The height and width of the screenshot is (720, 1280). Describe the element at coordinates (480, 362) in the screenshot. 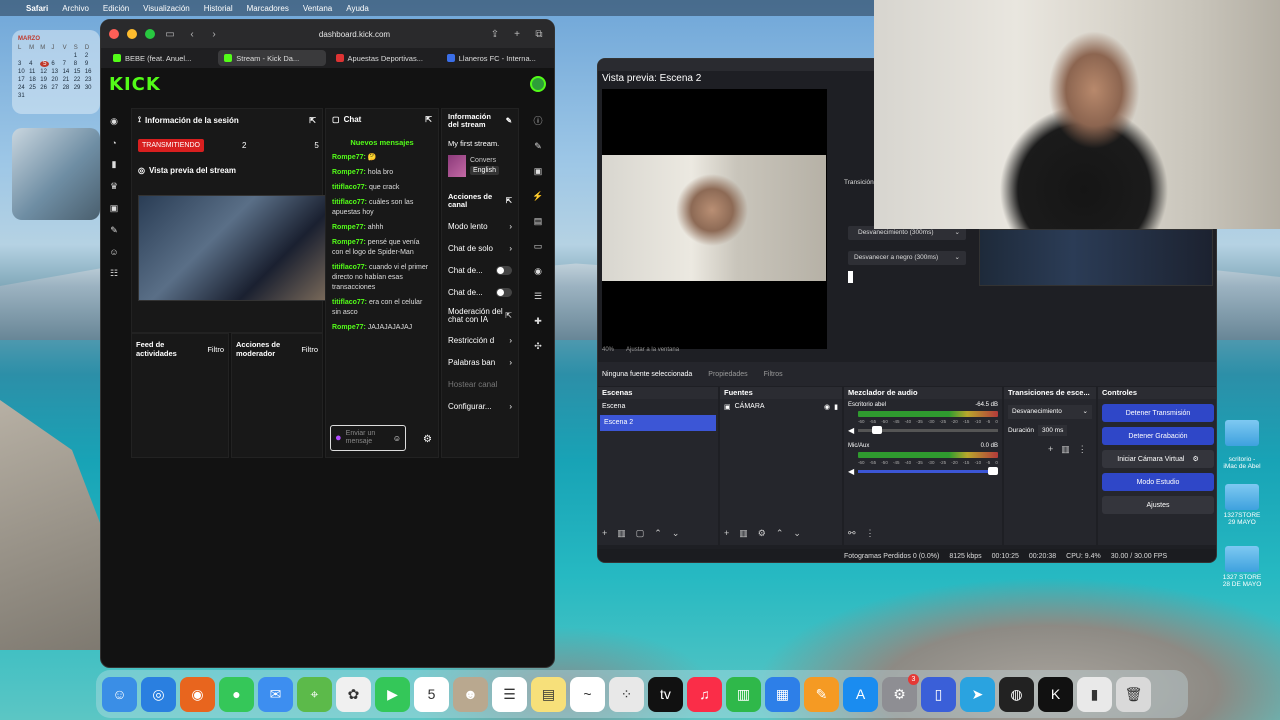

I see `action-banned-words: Palabras ban ›` at that location.